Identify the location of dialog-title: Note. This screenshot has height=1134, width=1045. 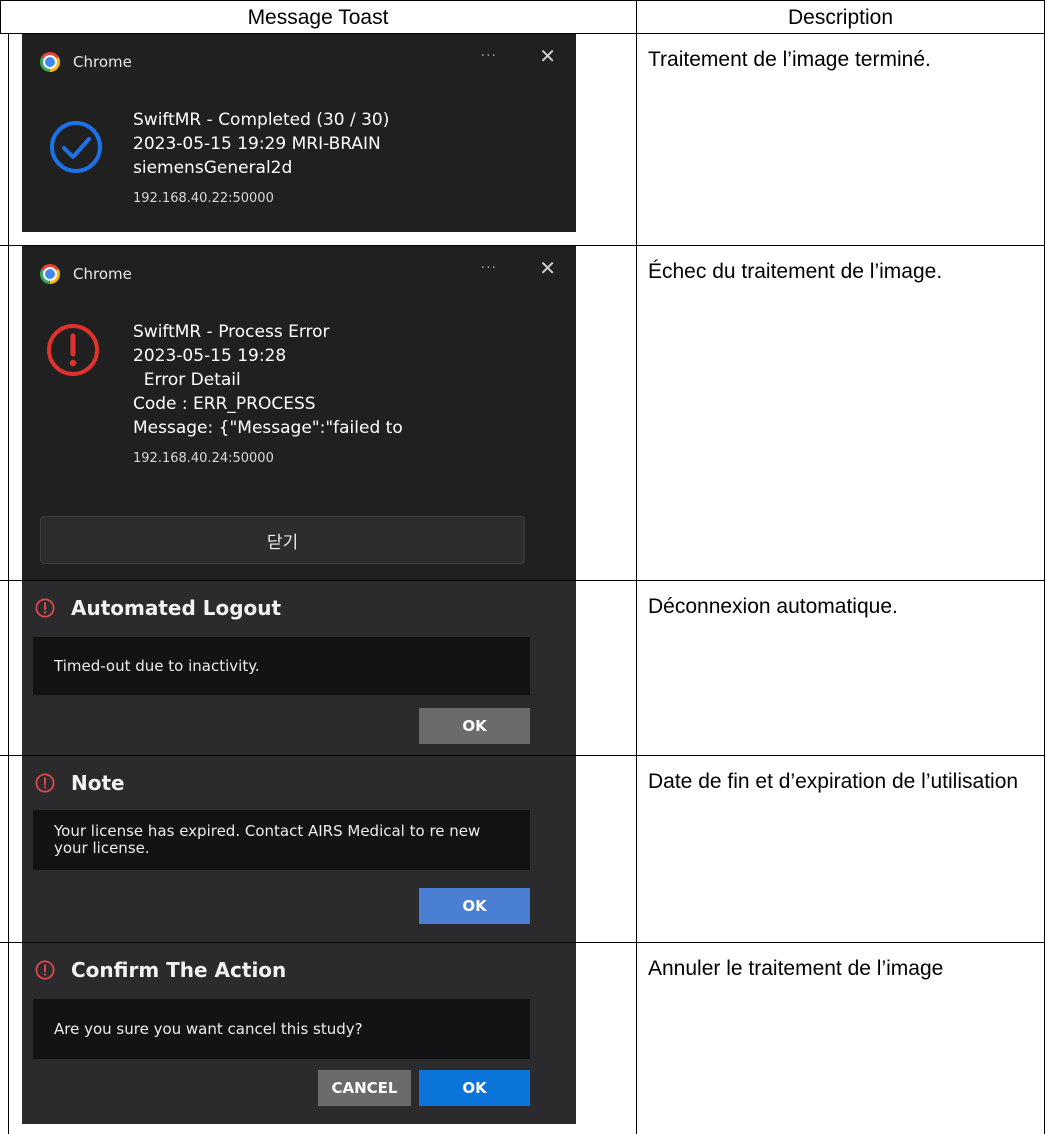
(98, 783).